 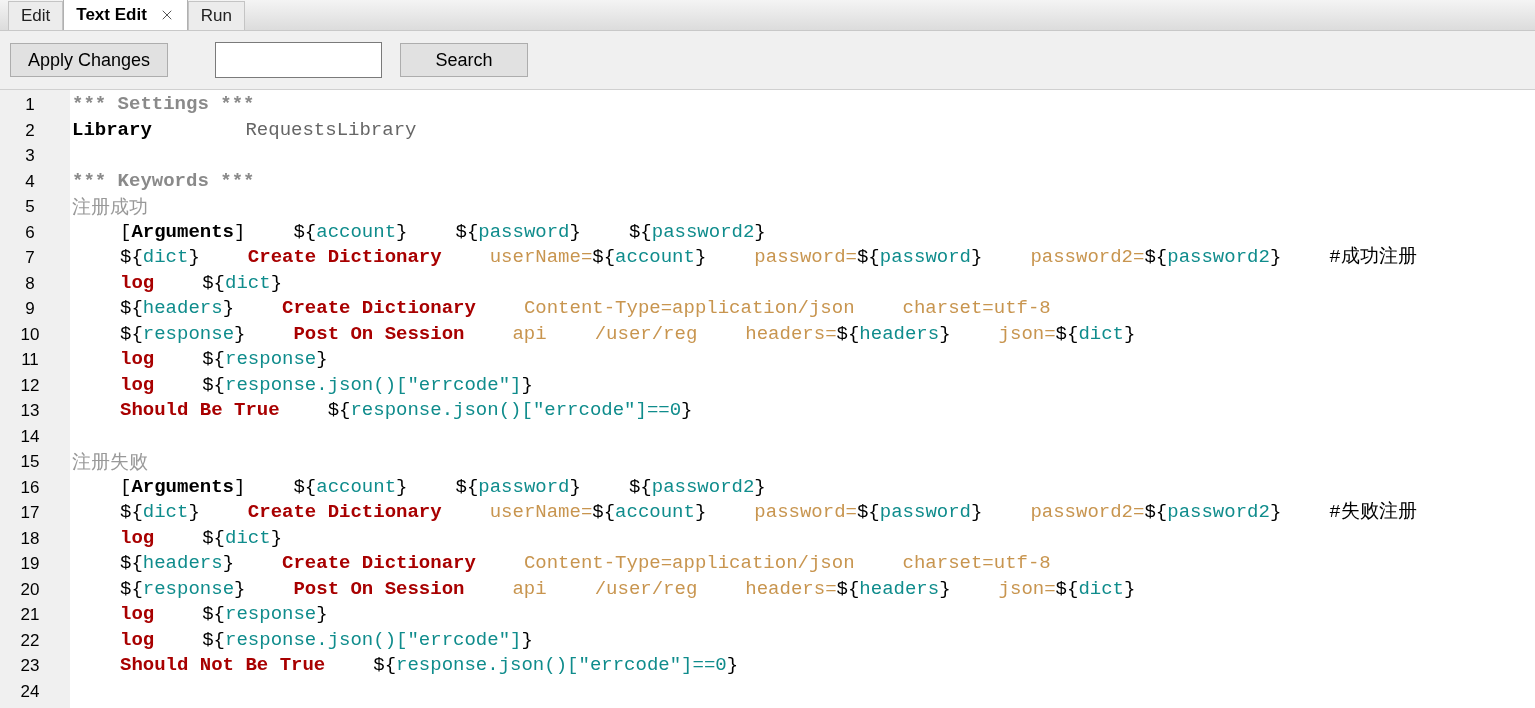 I want to click on code-token: RequestsLibrary, so click(x=330, y=130).